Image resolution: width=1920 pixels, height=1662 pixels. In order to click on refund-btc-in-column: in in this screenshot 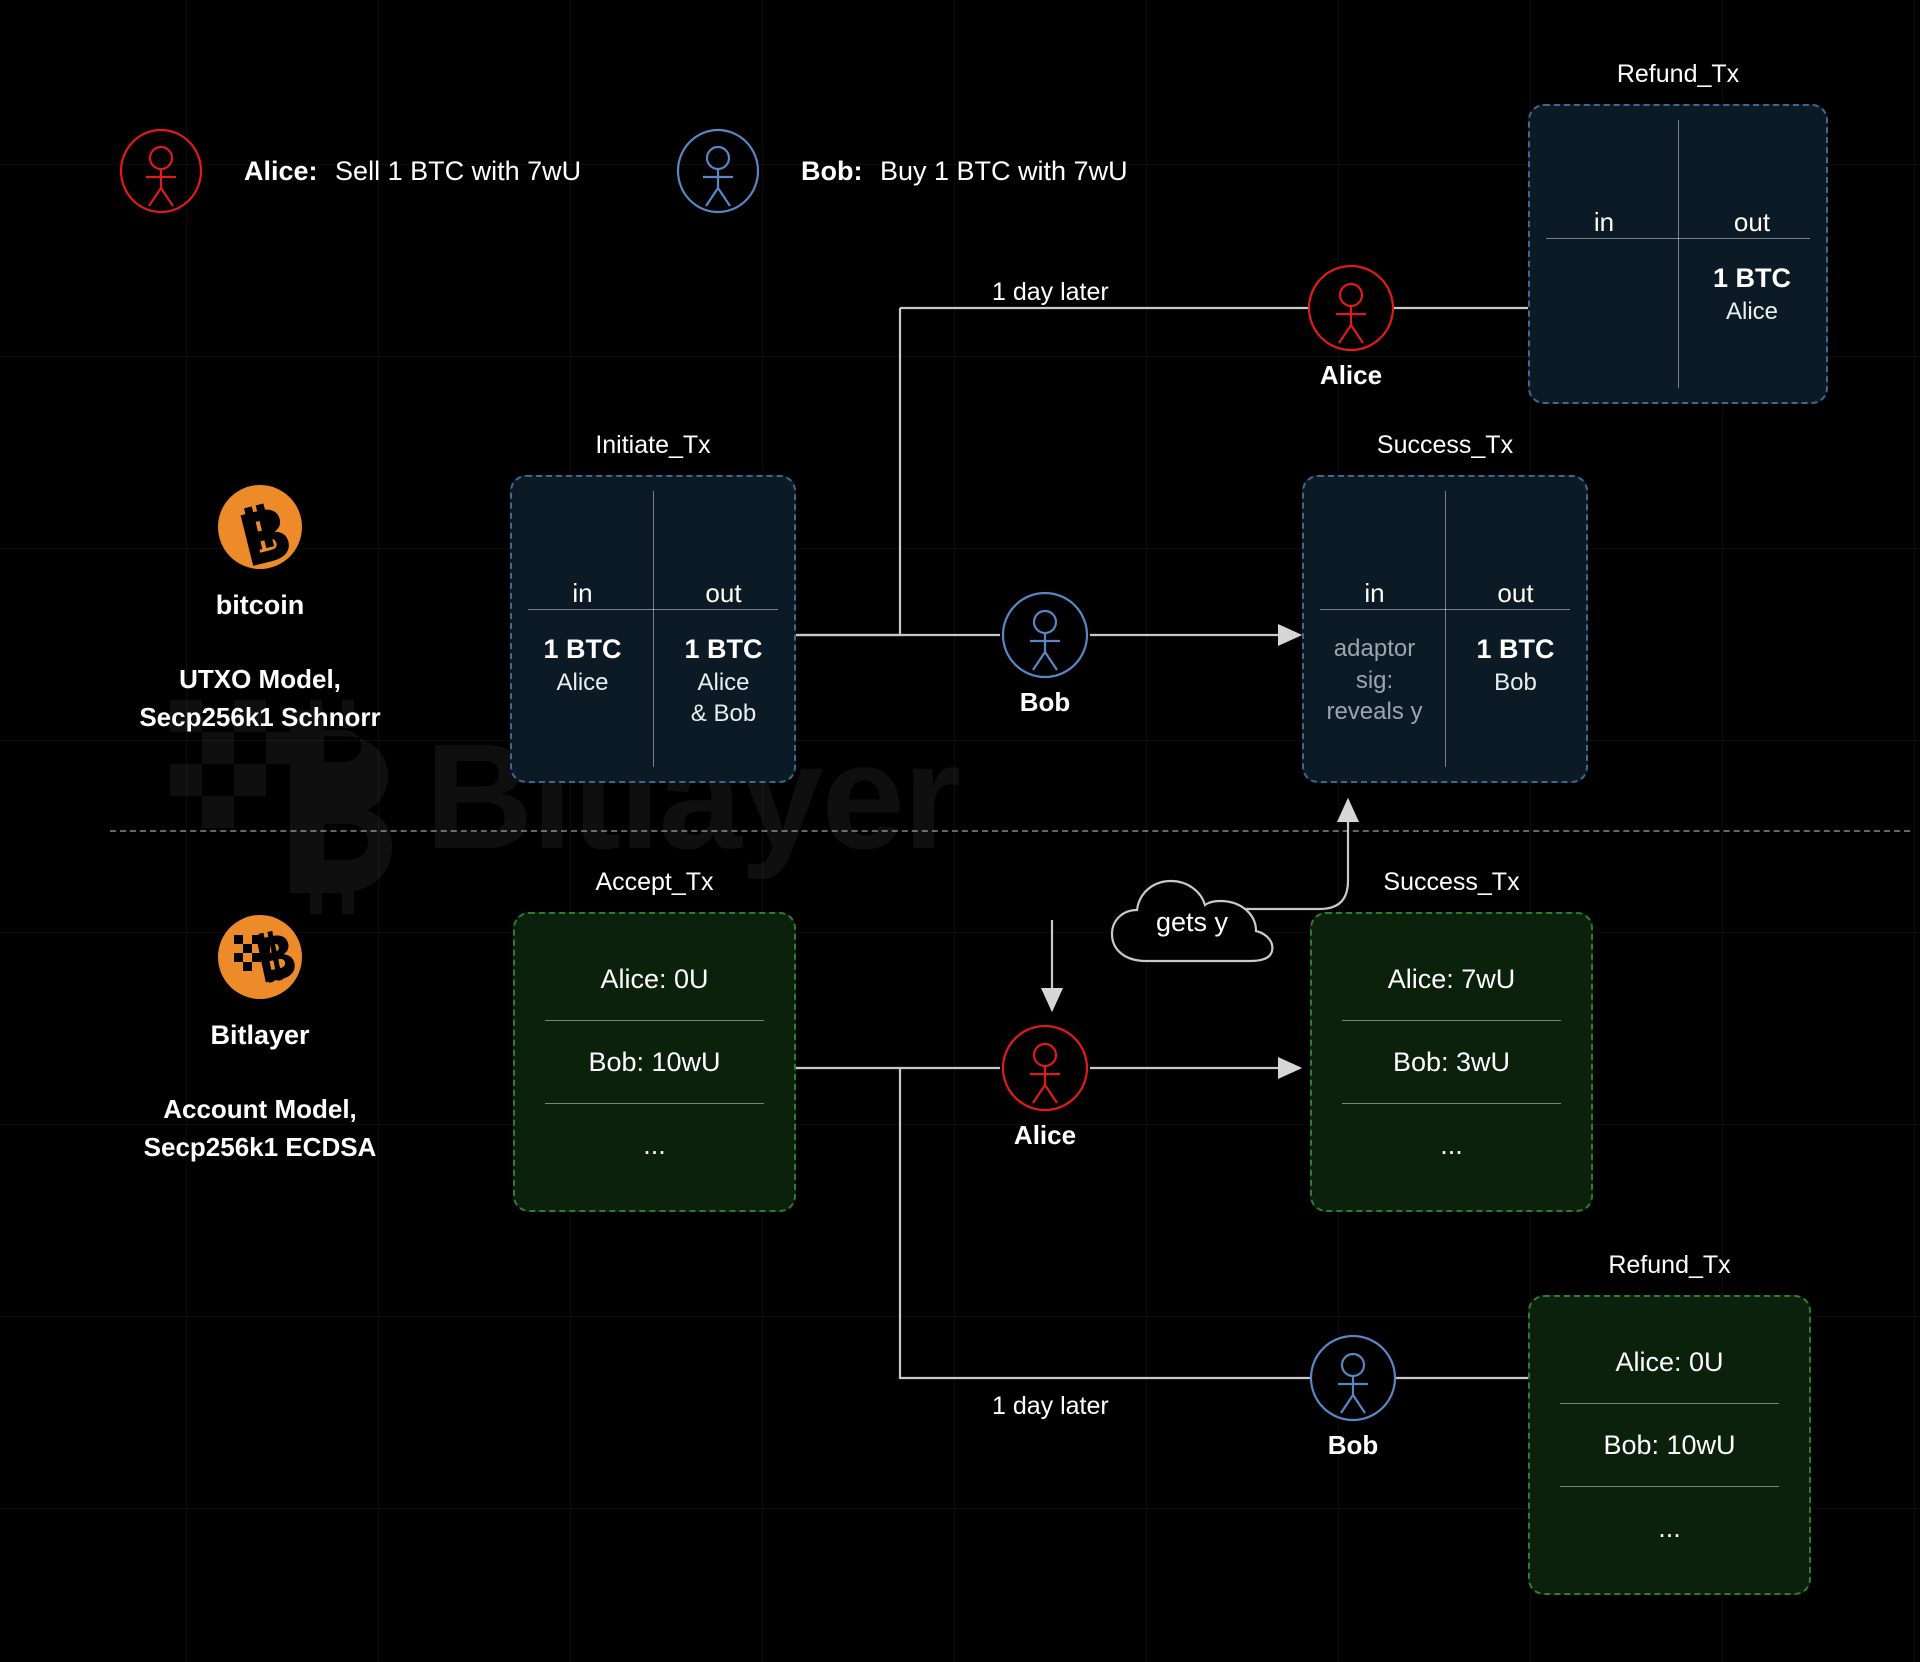, I will do `click(1604, 254)`.